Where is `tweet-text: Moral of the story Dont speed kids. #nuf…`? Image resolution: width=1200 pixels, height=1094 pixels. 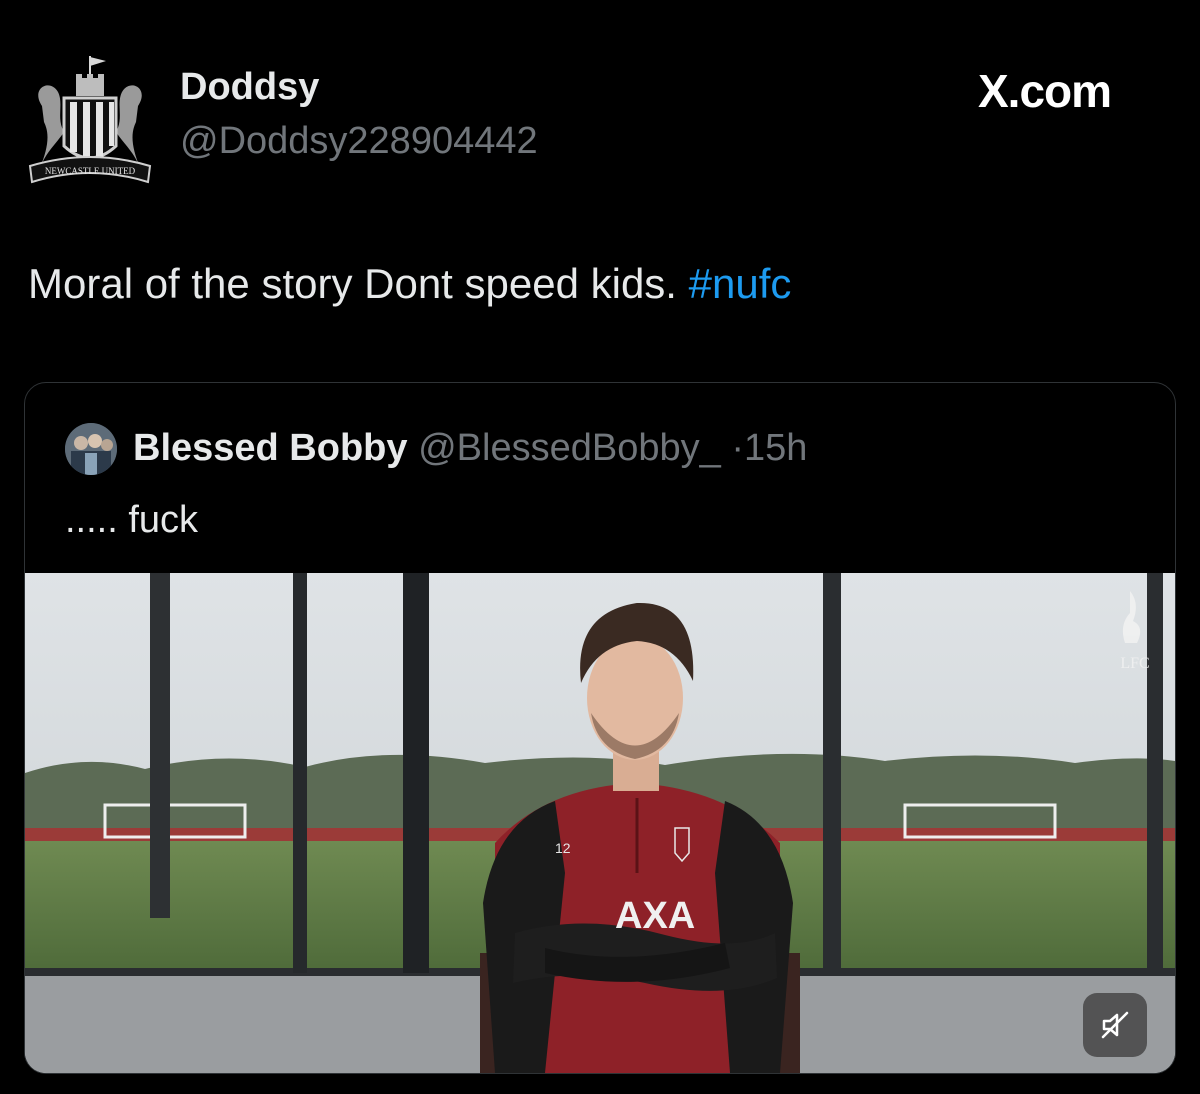 tweet-text: Moral of the story Dont speed kids. #nuf… is located at coordinates (409, 284).